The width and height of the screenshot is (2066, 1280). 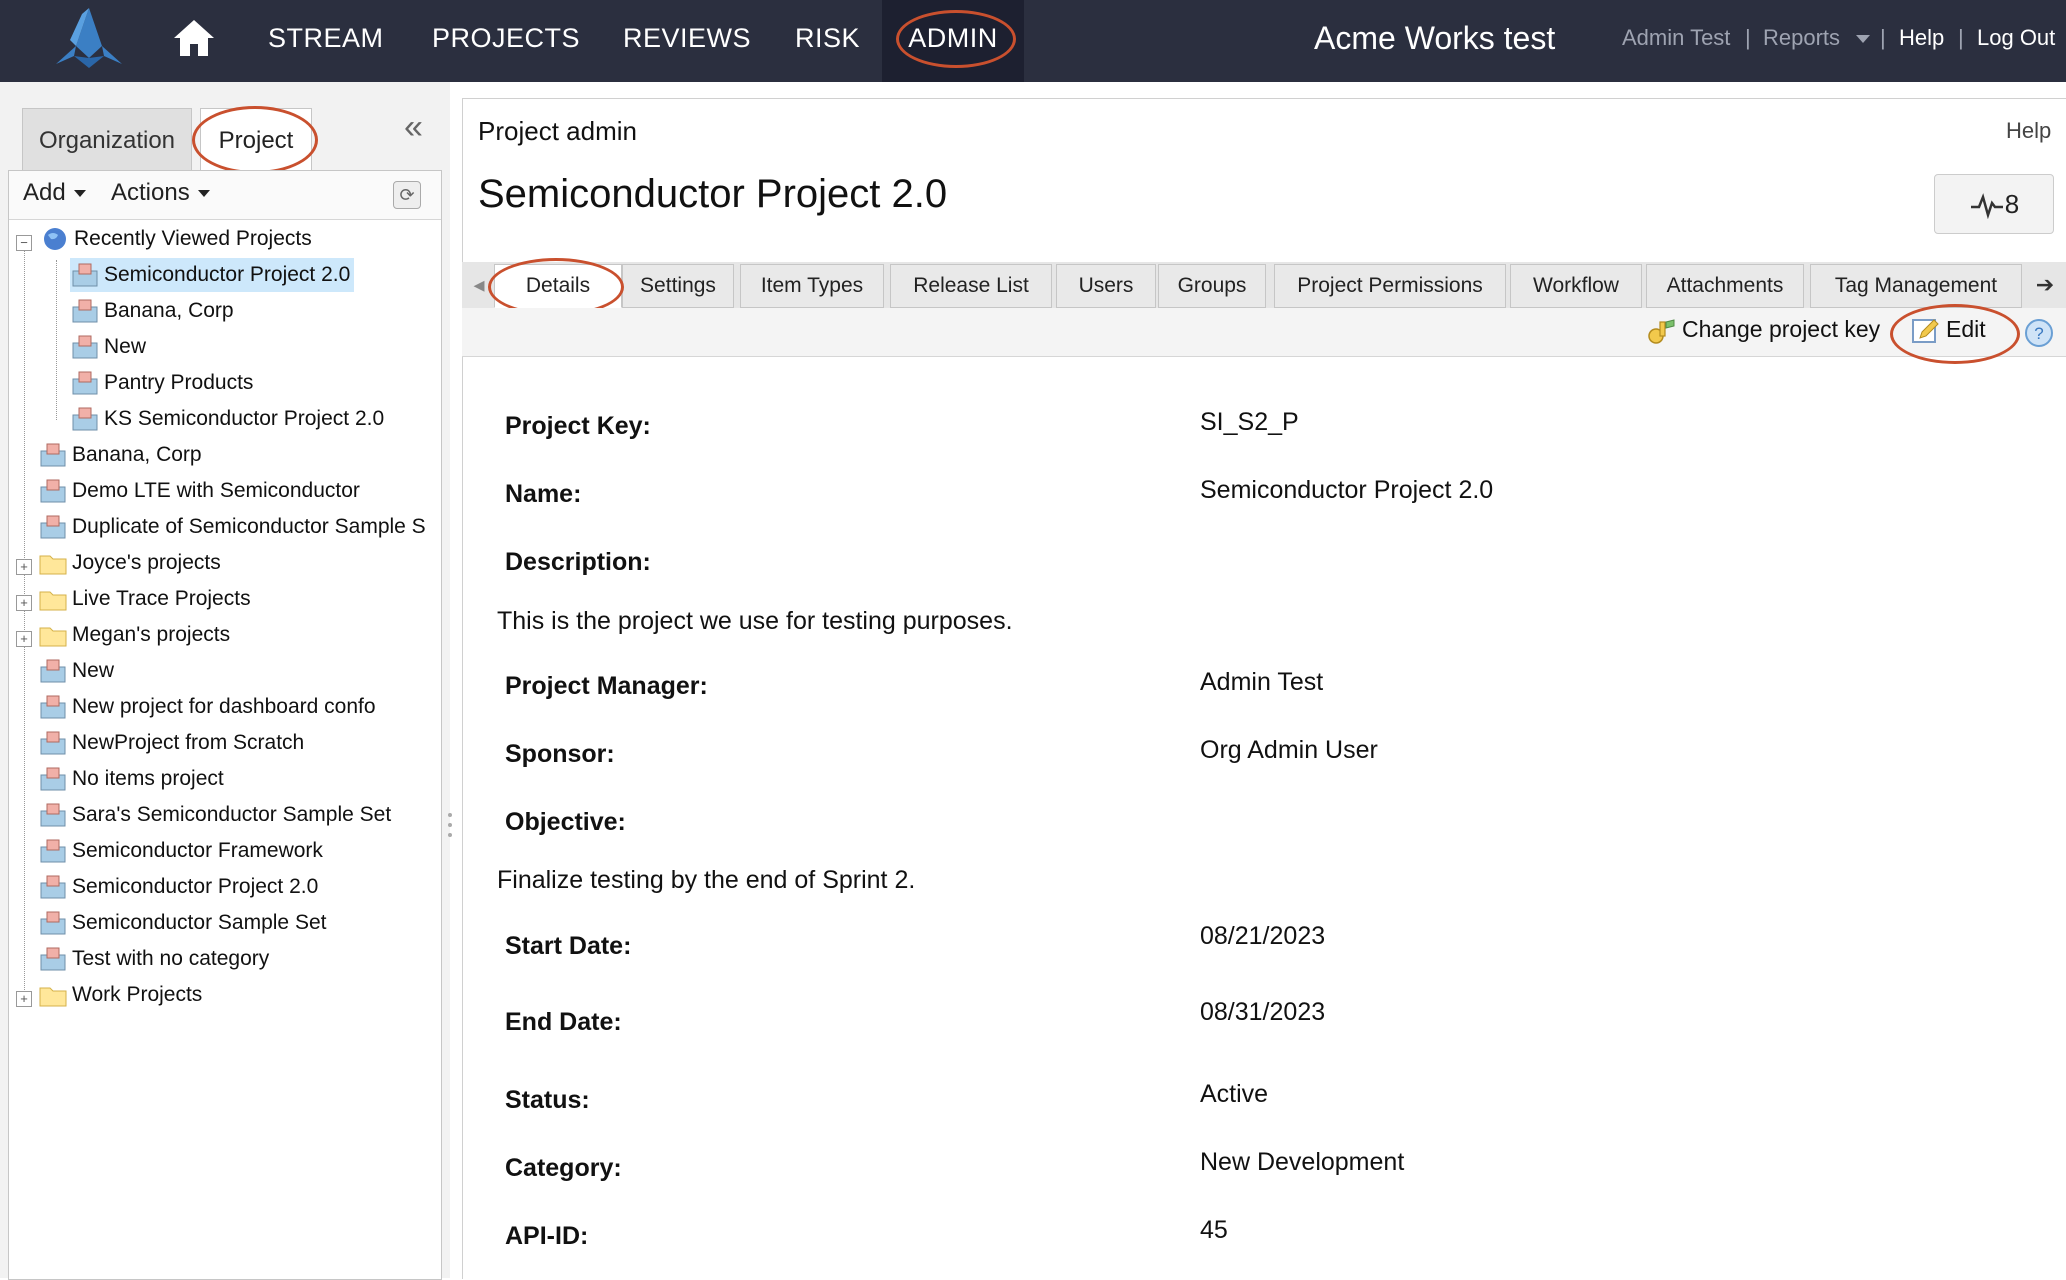 I want to click on tab-item-types: Item Types, so click(x=812, y=286).